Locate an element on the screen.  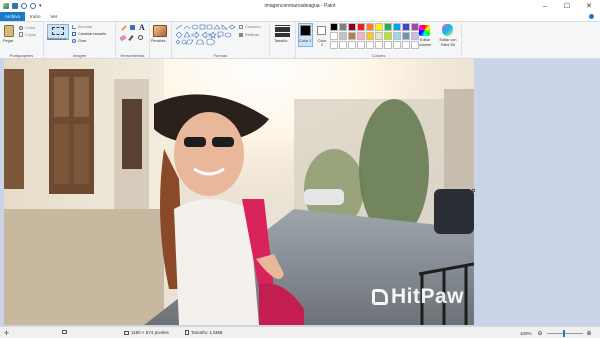
title-bar: ▾ imagenconmarcadeagua - Paint – ☐ ✕ is located at coordinates (300, 6).